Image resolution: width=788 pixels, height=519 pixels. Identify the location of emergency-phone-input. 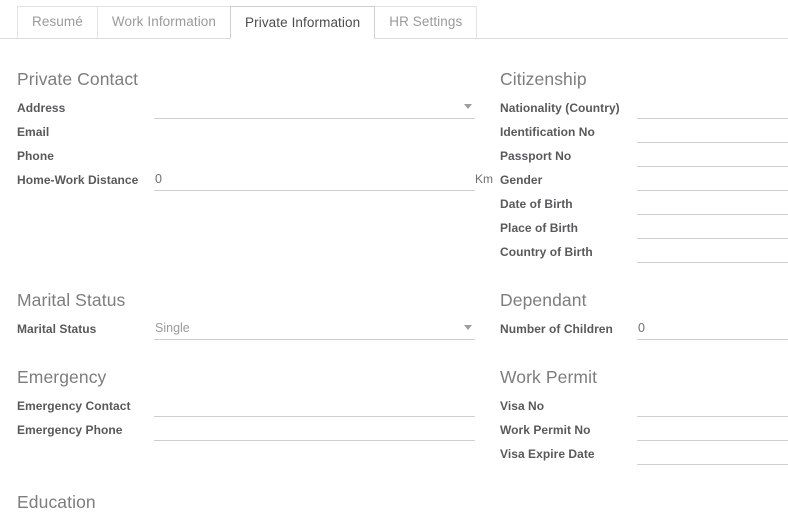
(314, 429).